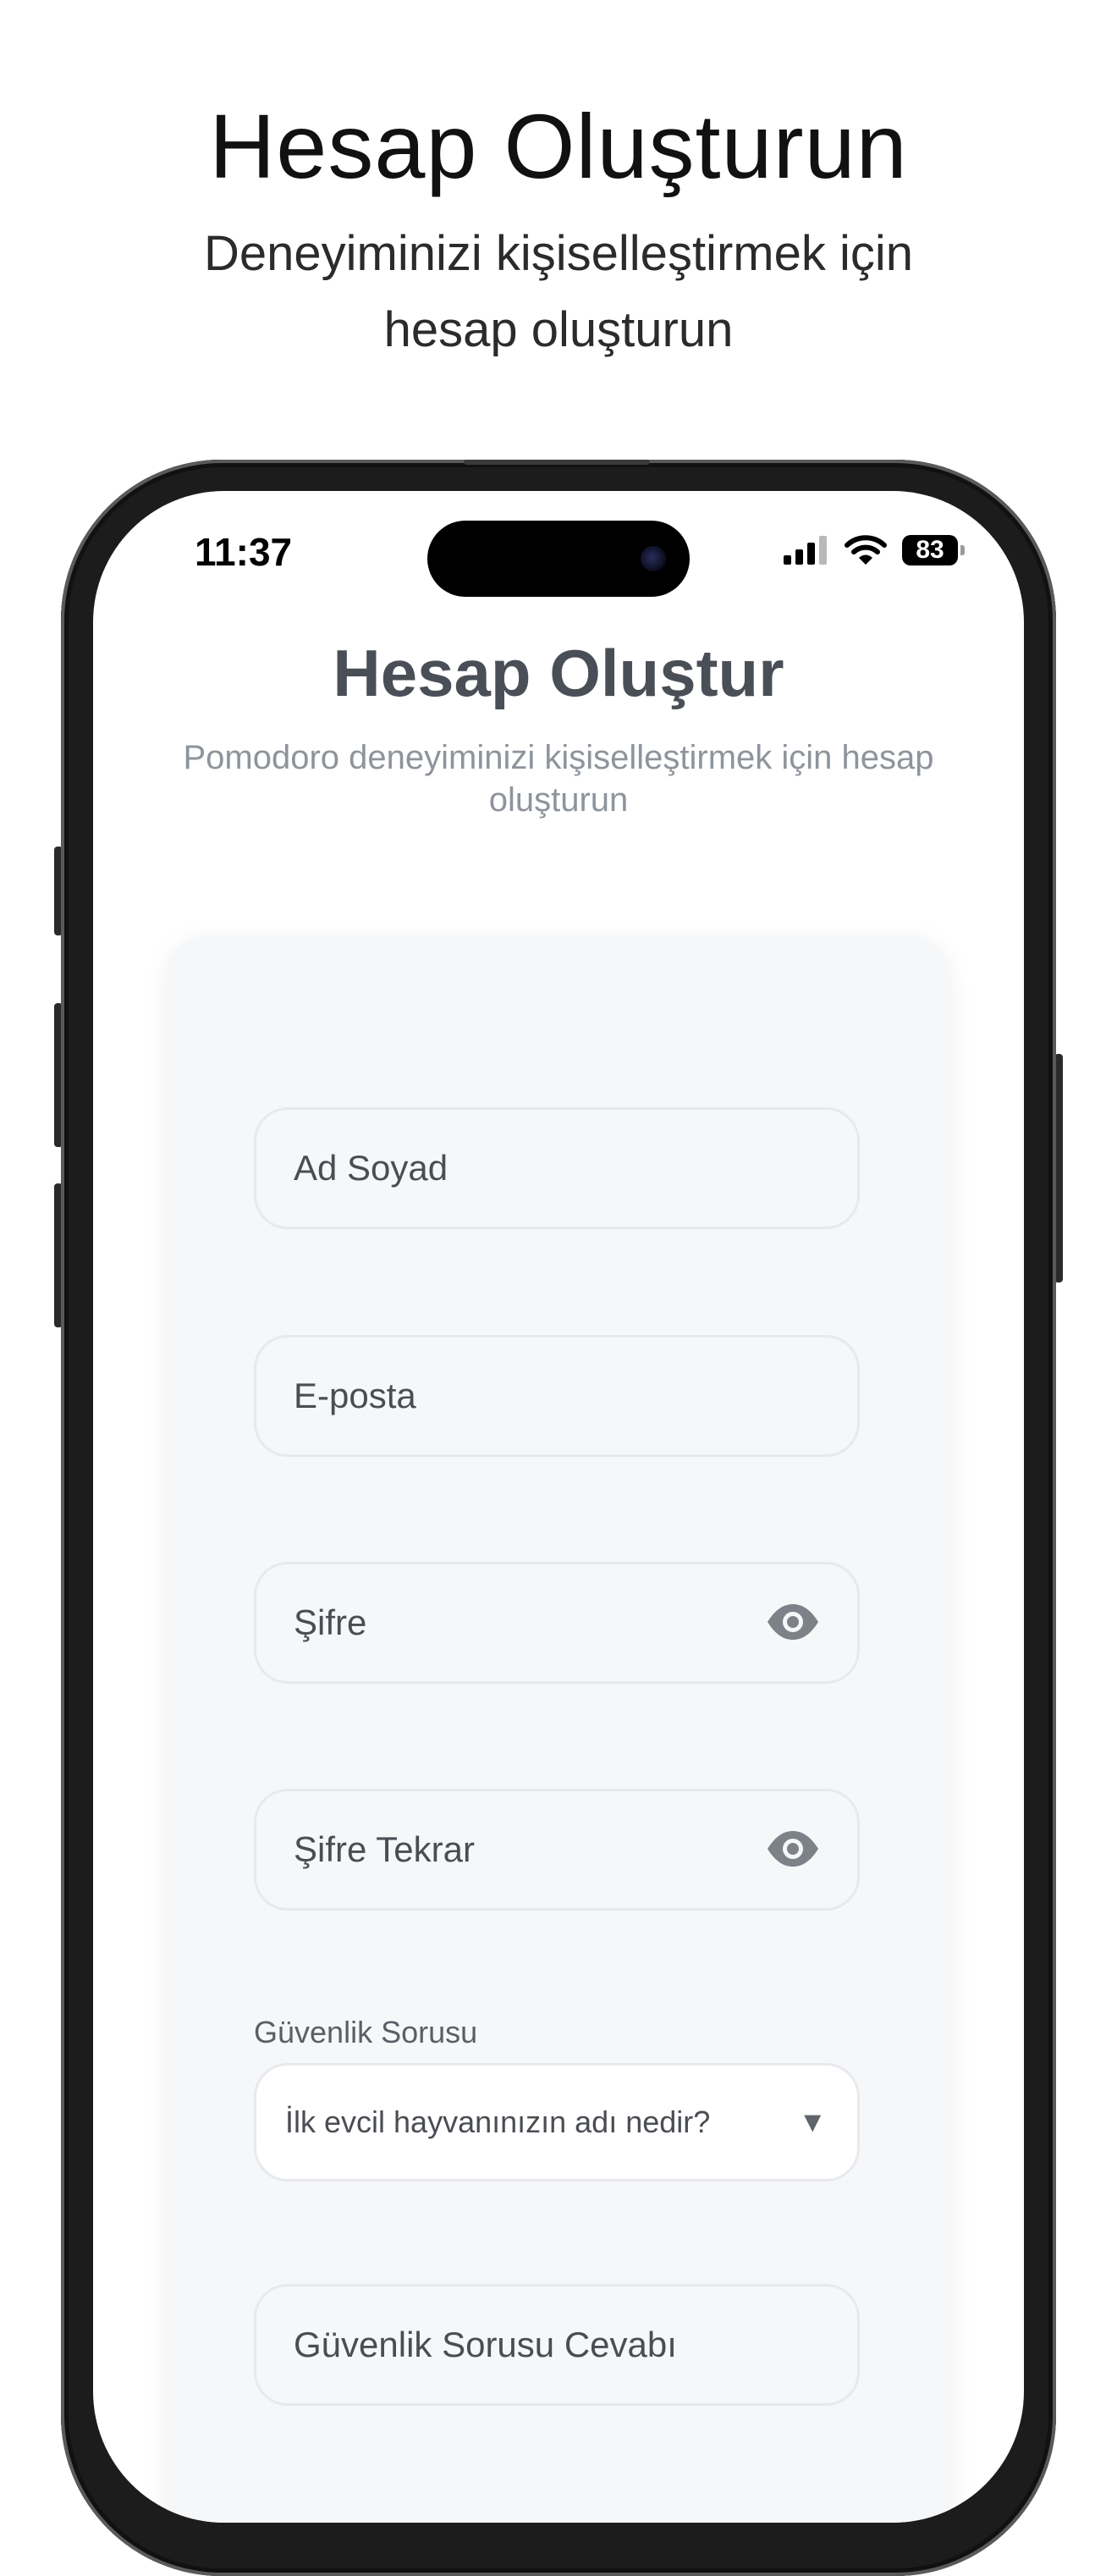 This screenshot has width=1117, height=2576. I want to click on battery-icon: 83, so click(933, 550).